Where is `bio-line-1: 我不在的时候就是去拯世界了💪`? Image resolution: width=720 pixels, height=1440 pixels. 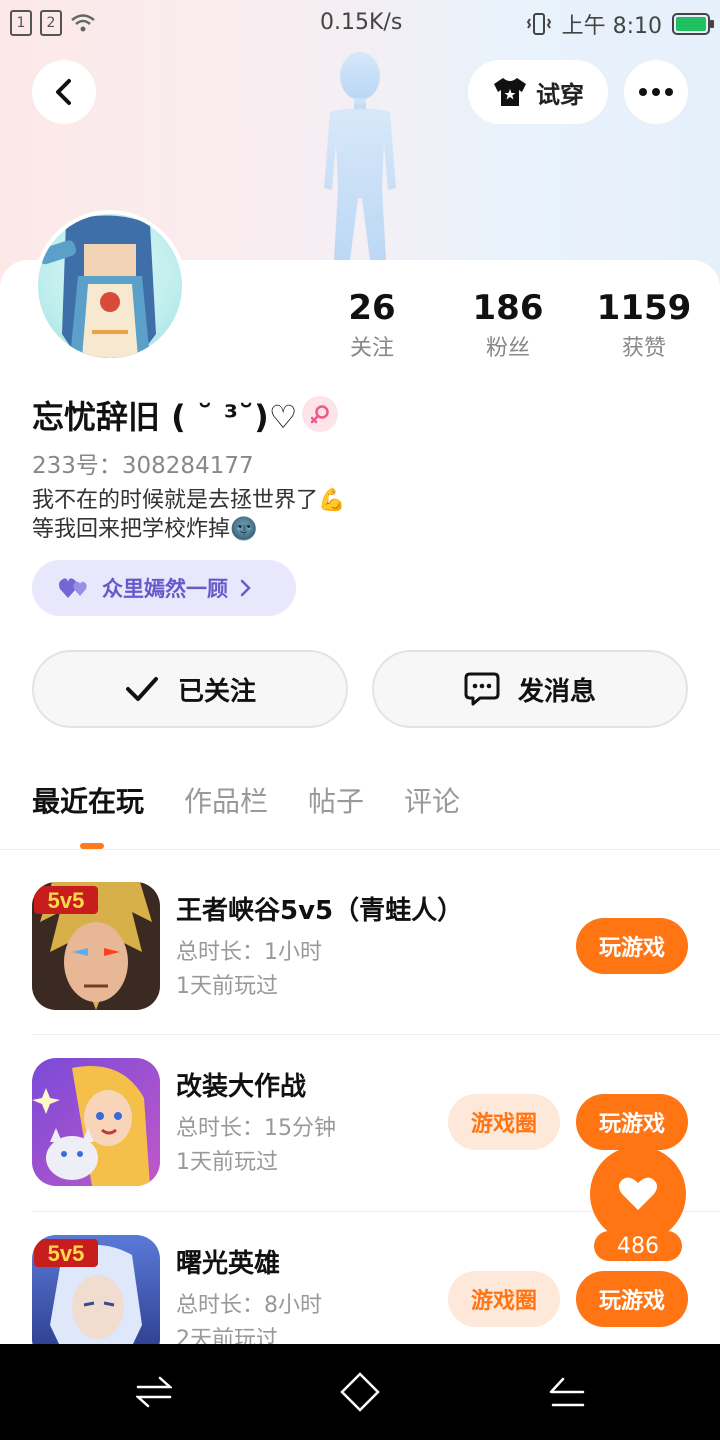 bio-line-1: 我不在的时候就是去拯世界了💪 is located at coordinates (189, 500).